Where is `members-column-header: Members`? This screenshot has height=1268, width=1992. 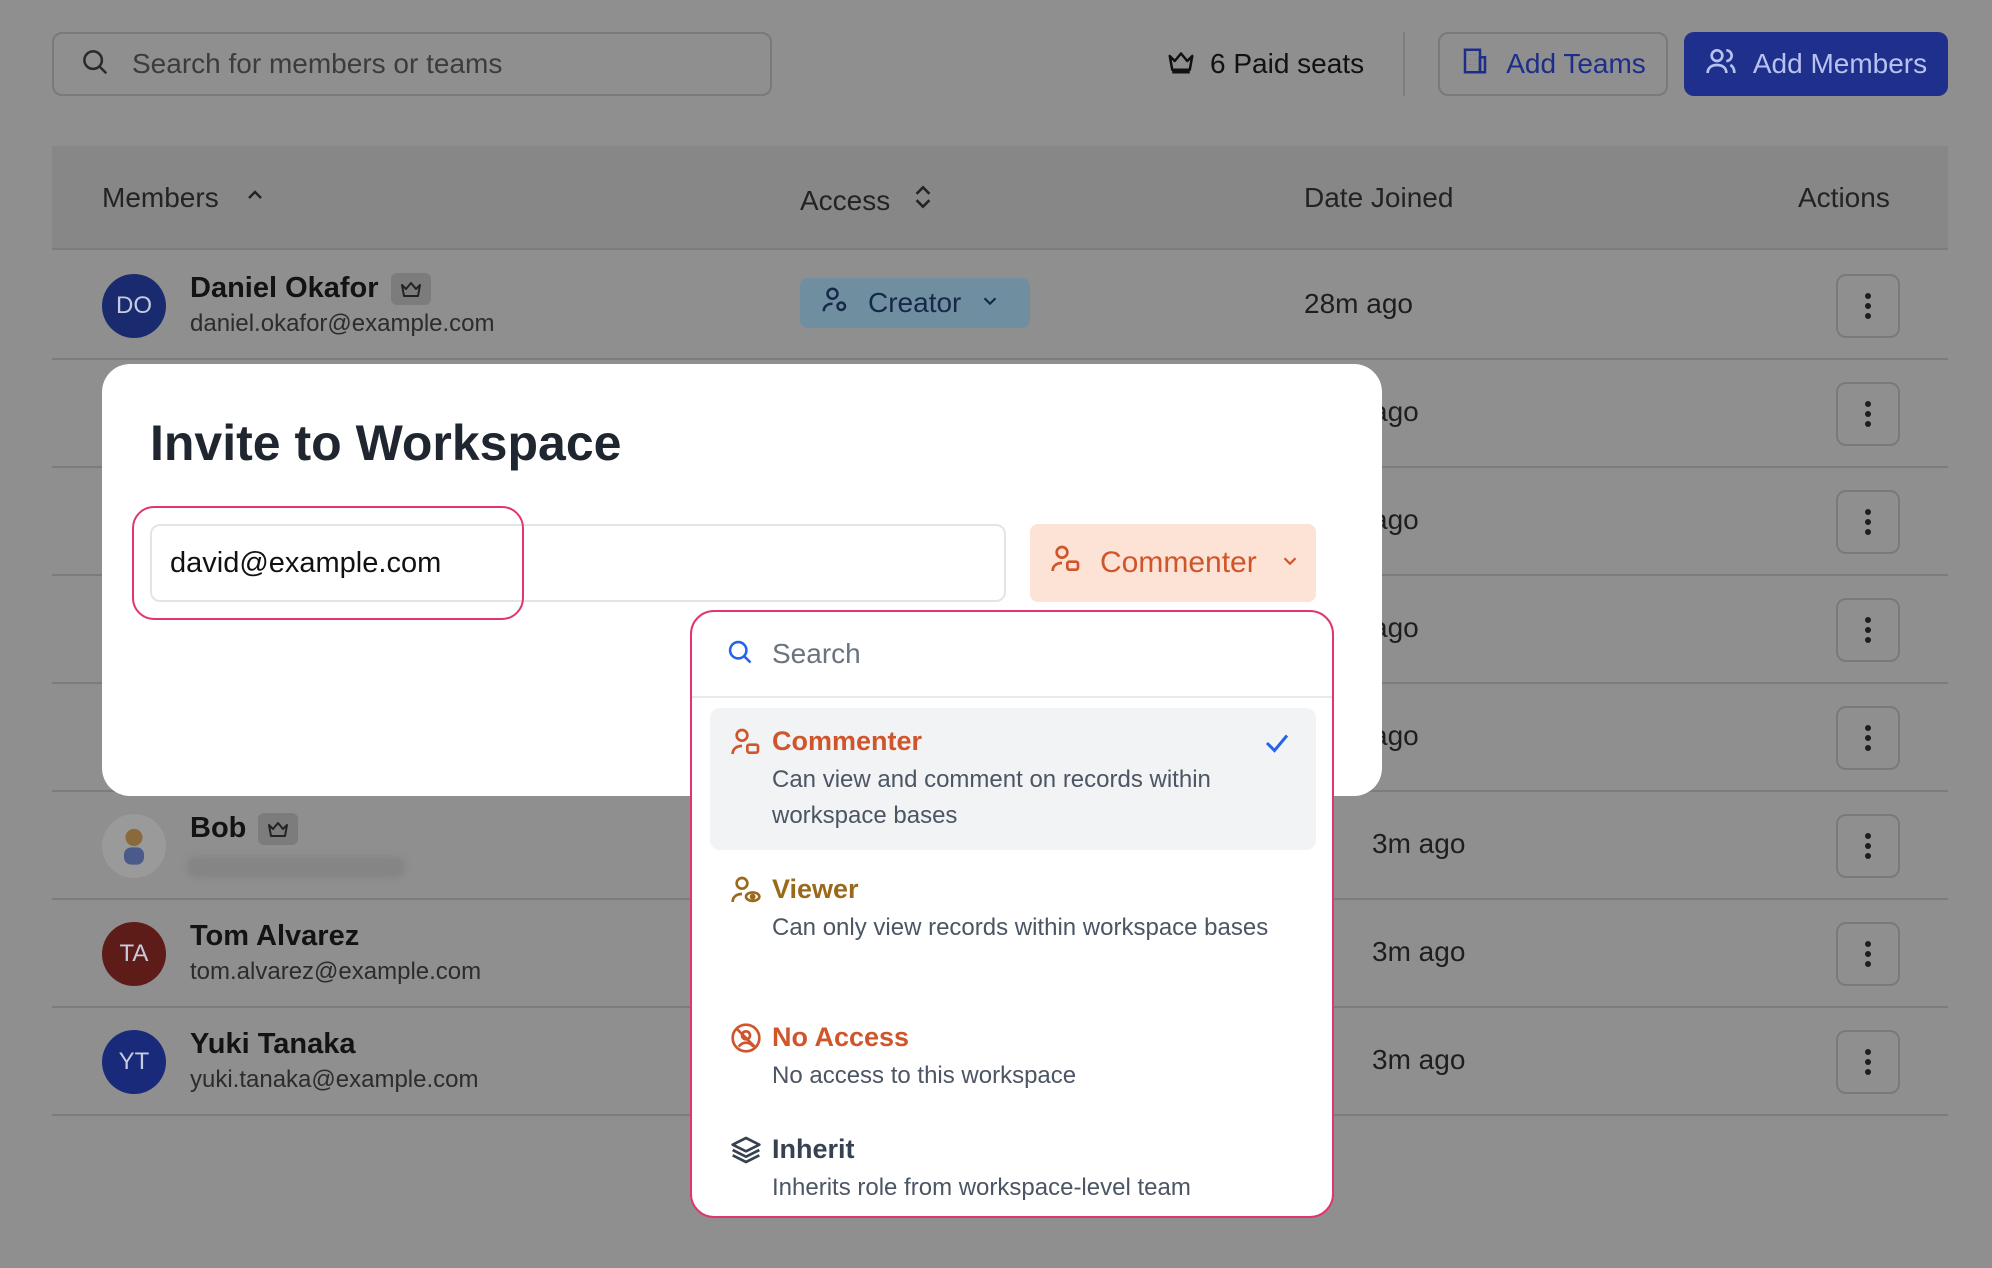 members-column-header: Members is located at coordinates (184, 198).